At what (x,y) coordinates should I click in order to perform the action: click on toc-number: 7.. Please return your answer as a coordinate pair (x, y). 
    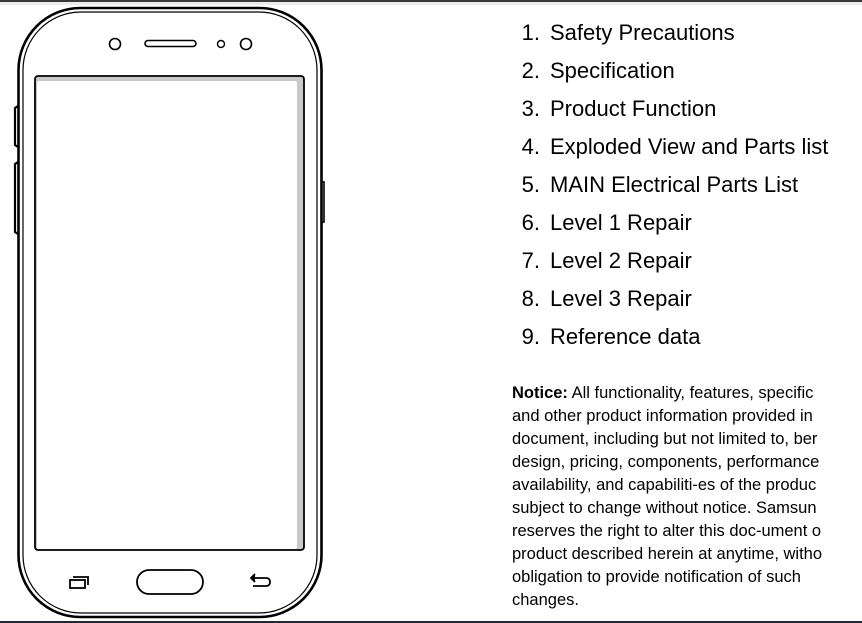
    Looking at the image, I should click on (530, 260).